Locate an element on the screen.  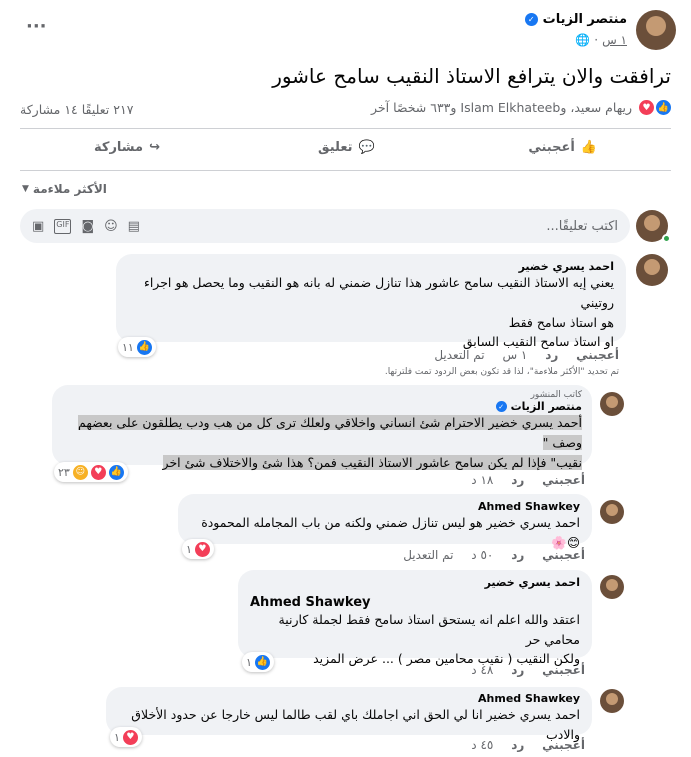
globe-icon: 🌐 is located at coordinates (583, 40).